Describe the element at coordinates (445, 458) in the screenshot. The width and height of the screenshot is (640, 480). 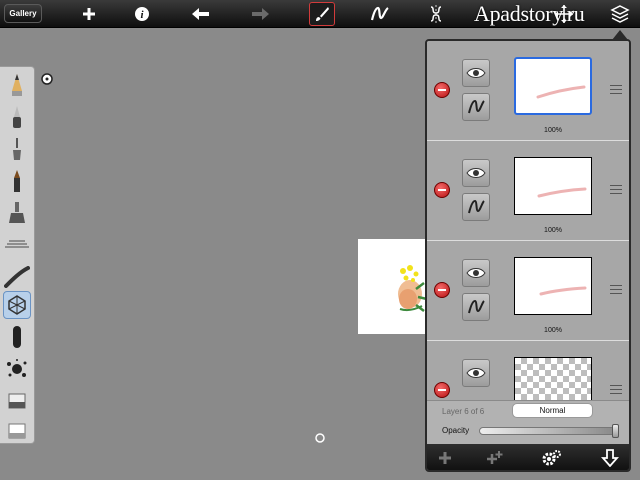
I see `add-layer-icon` at that location.